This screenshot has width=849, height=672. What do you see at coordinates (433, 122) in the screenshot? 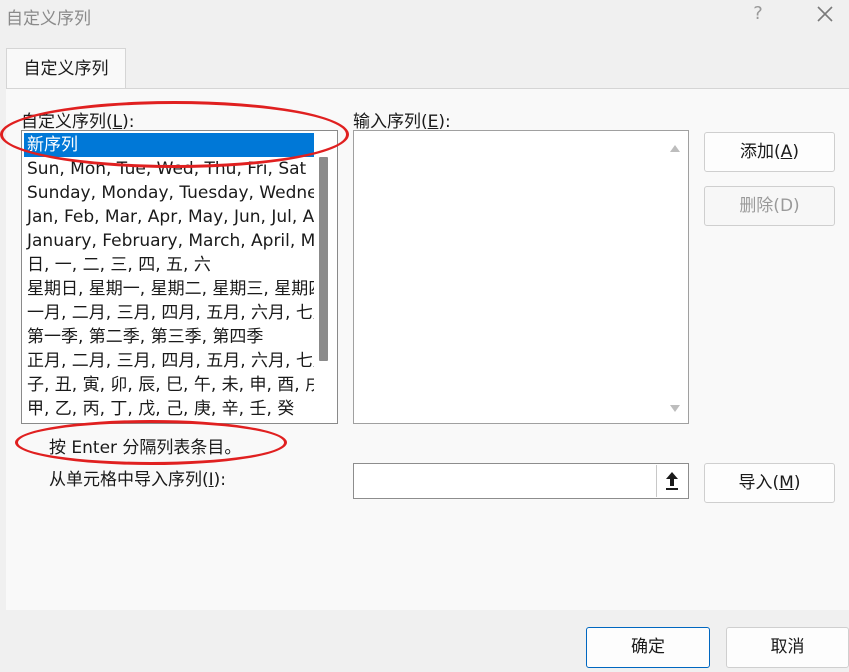
I see `list-entries-label-accesskey: E` at bounding box center [433, 122].